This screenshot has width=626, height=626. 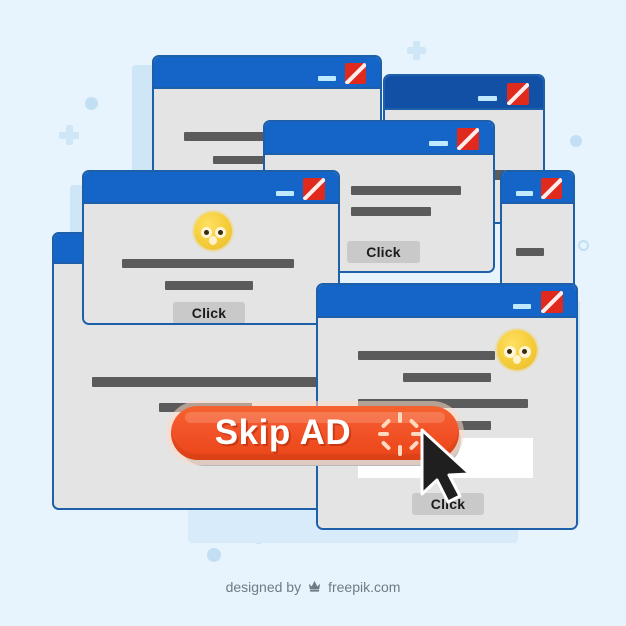 I want to click on window-content: Click, so click(x=211, y=263).